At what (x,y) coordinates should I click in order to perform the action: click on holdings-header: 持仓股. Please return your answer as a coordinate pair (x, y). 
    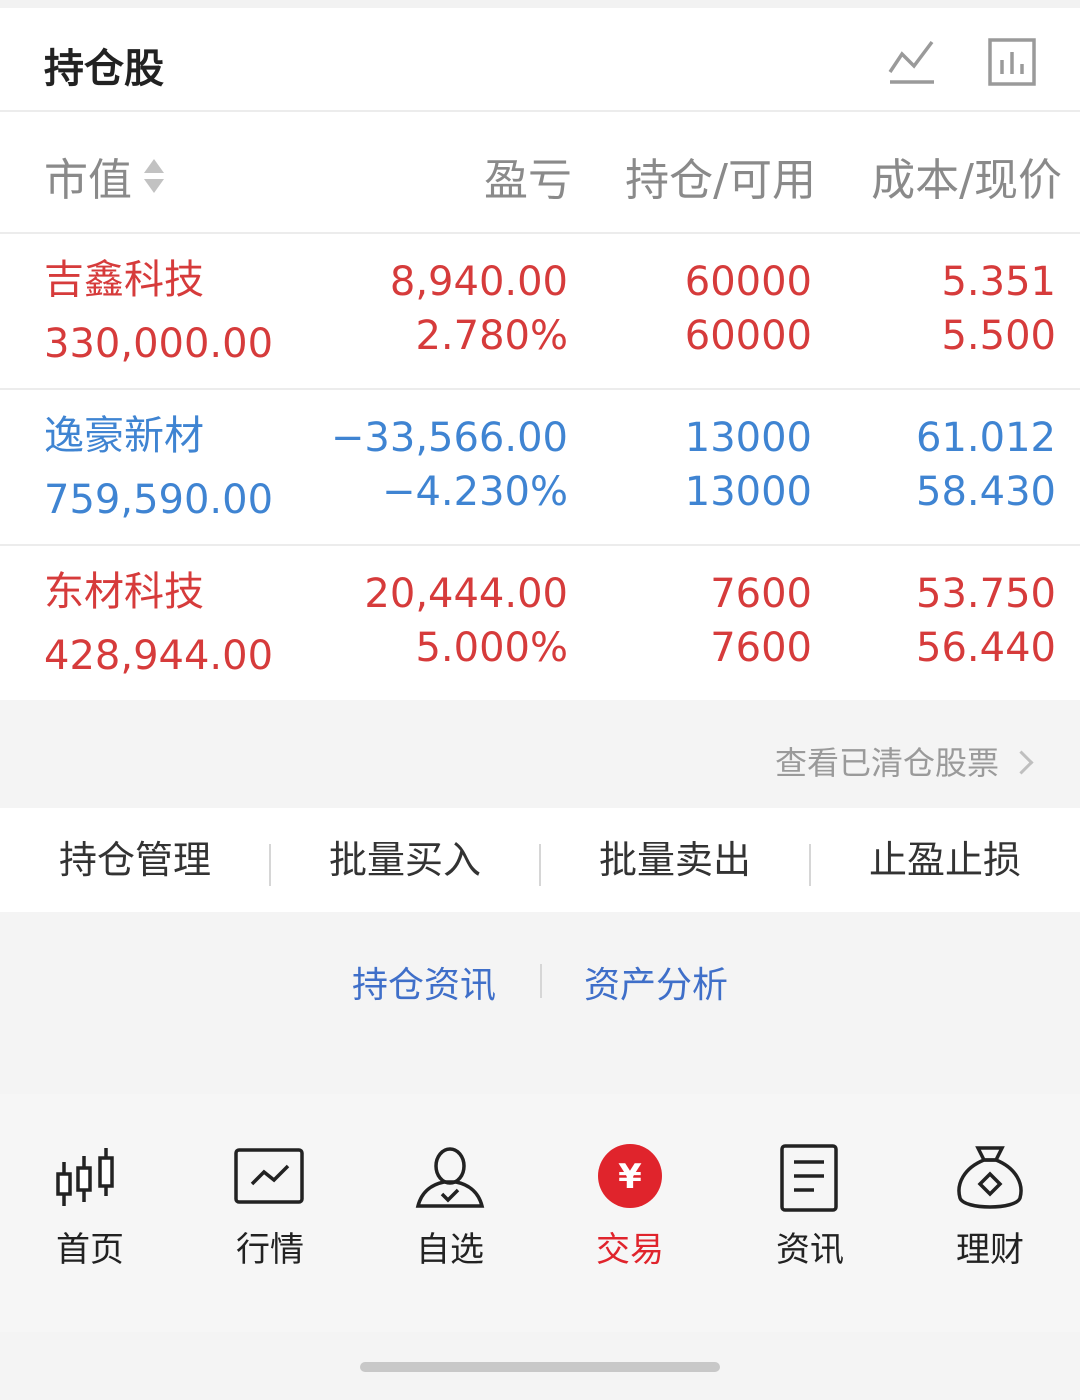
    Looking at the image, I should click on (540, 60).